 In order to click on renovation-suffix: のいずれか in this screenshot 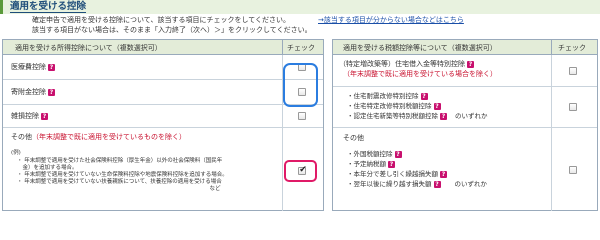, I will do `click(471, 116)`.